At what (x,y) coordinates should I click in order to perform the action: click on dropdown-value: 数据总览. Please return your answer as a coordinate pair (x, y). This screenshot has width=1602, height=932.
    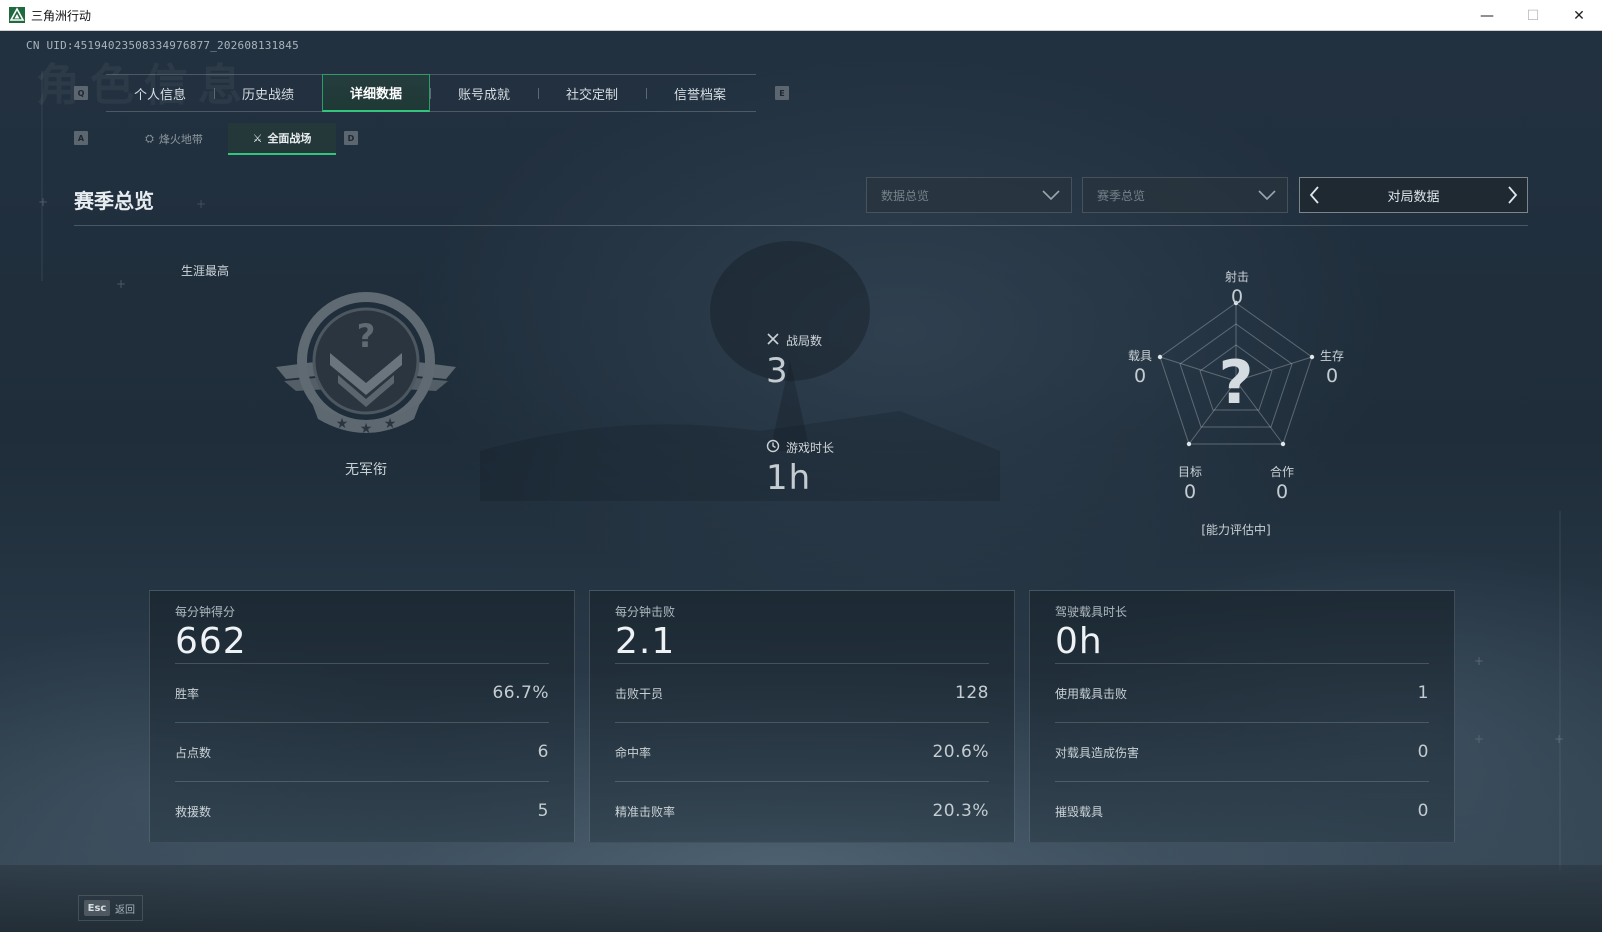
    Looking at the image, I should click on (905, 195).